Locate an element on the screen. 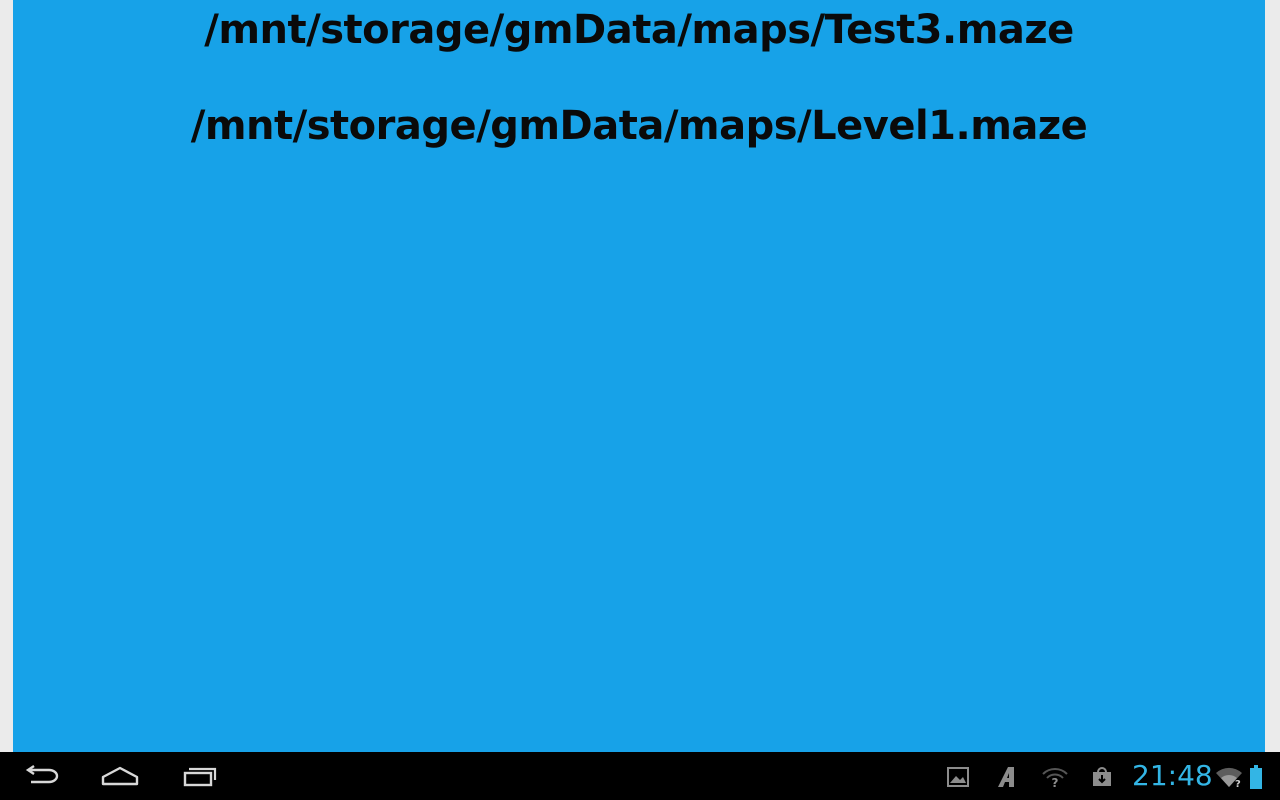 Image resolution: width=1280 pixels, height=800 pixels. battery-status is located at coordinates (1256, 777).